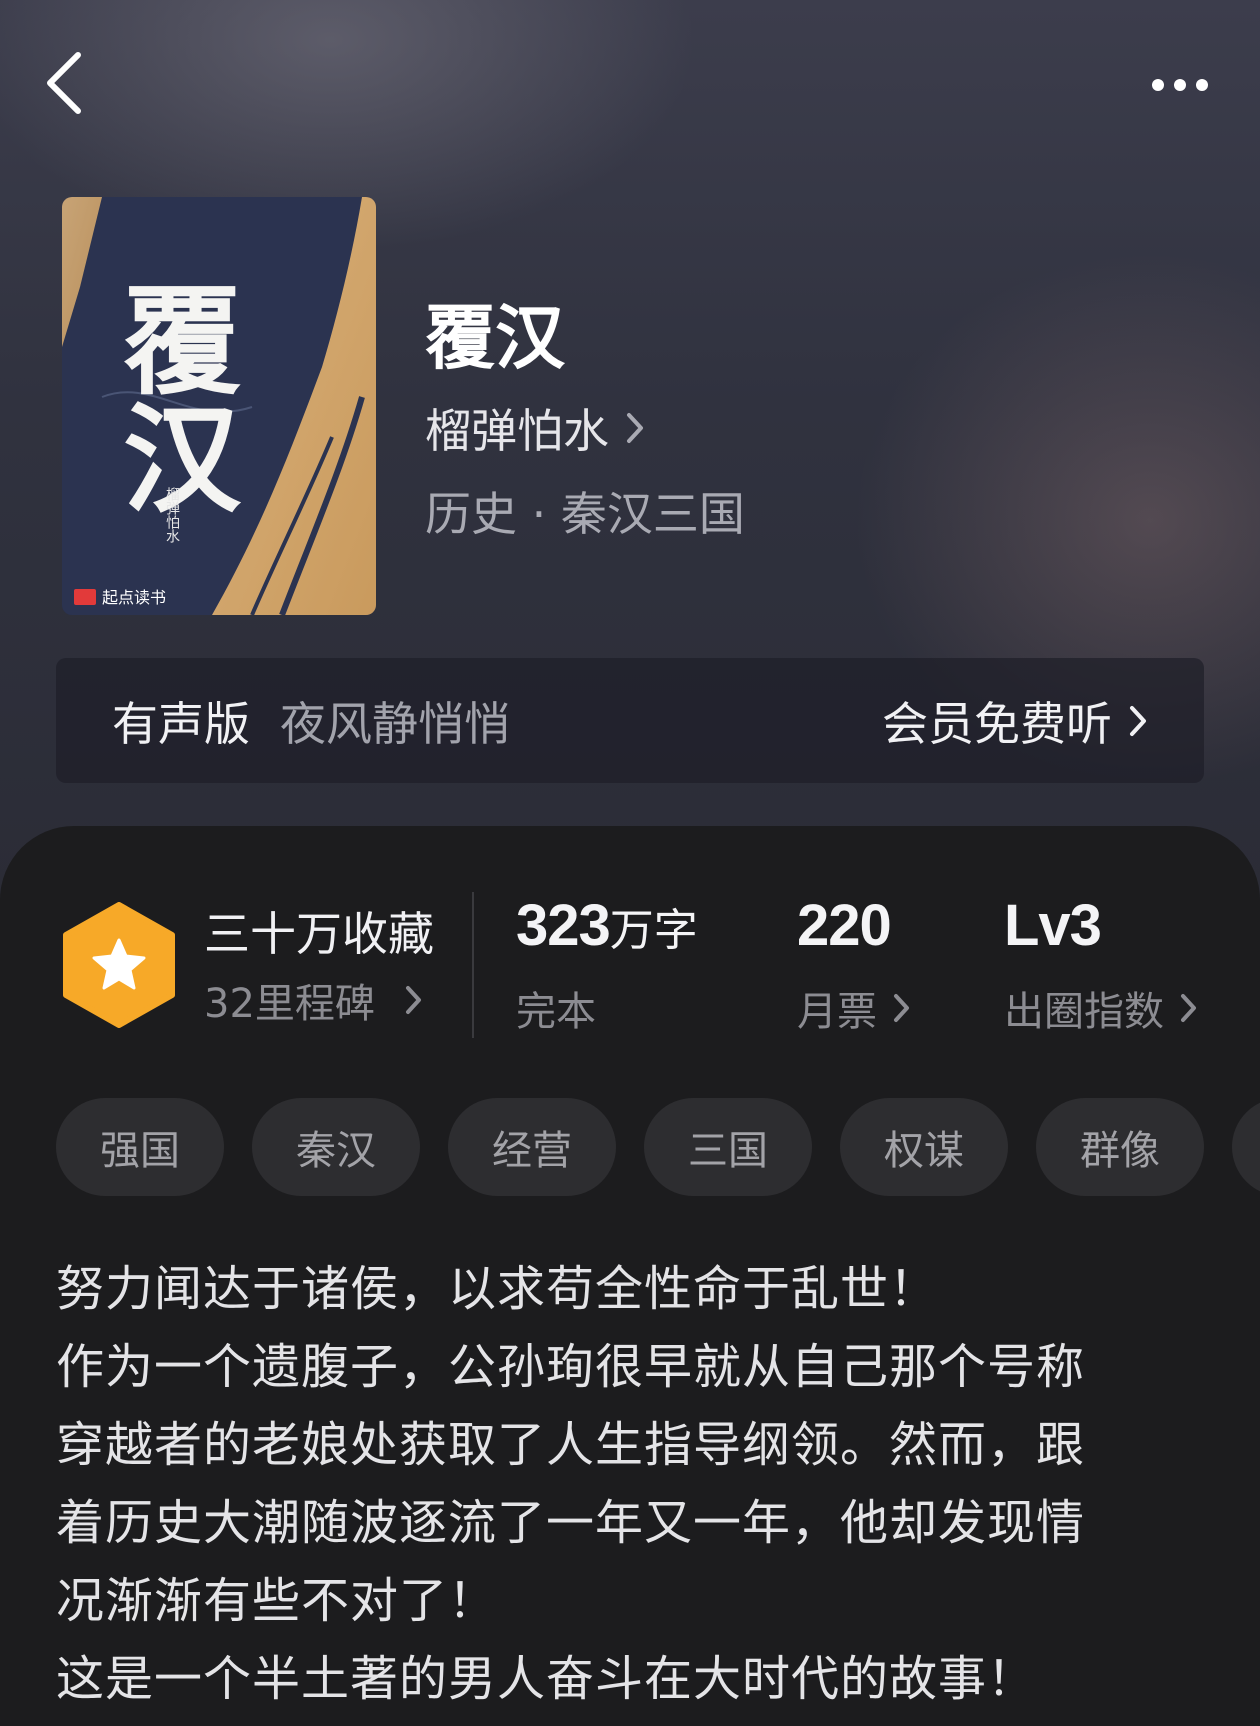 The width and height of the screenshot is (1260, 1726). I want to click on influence-stat: Lv3 出圈指数, so click(1101, 964).